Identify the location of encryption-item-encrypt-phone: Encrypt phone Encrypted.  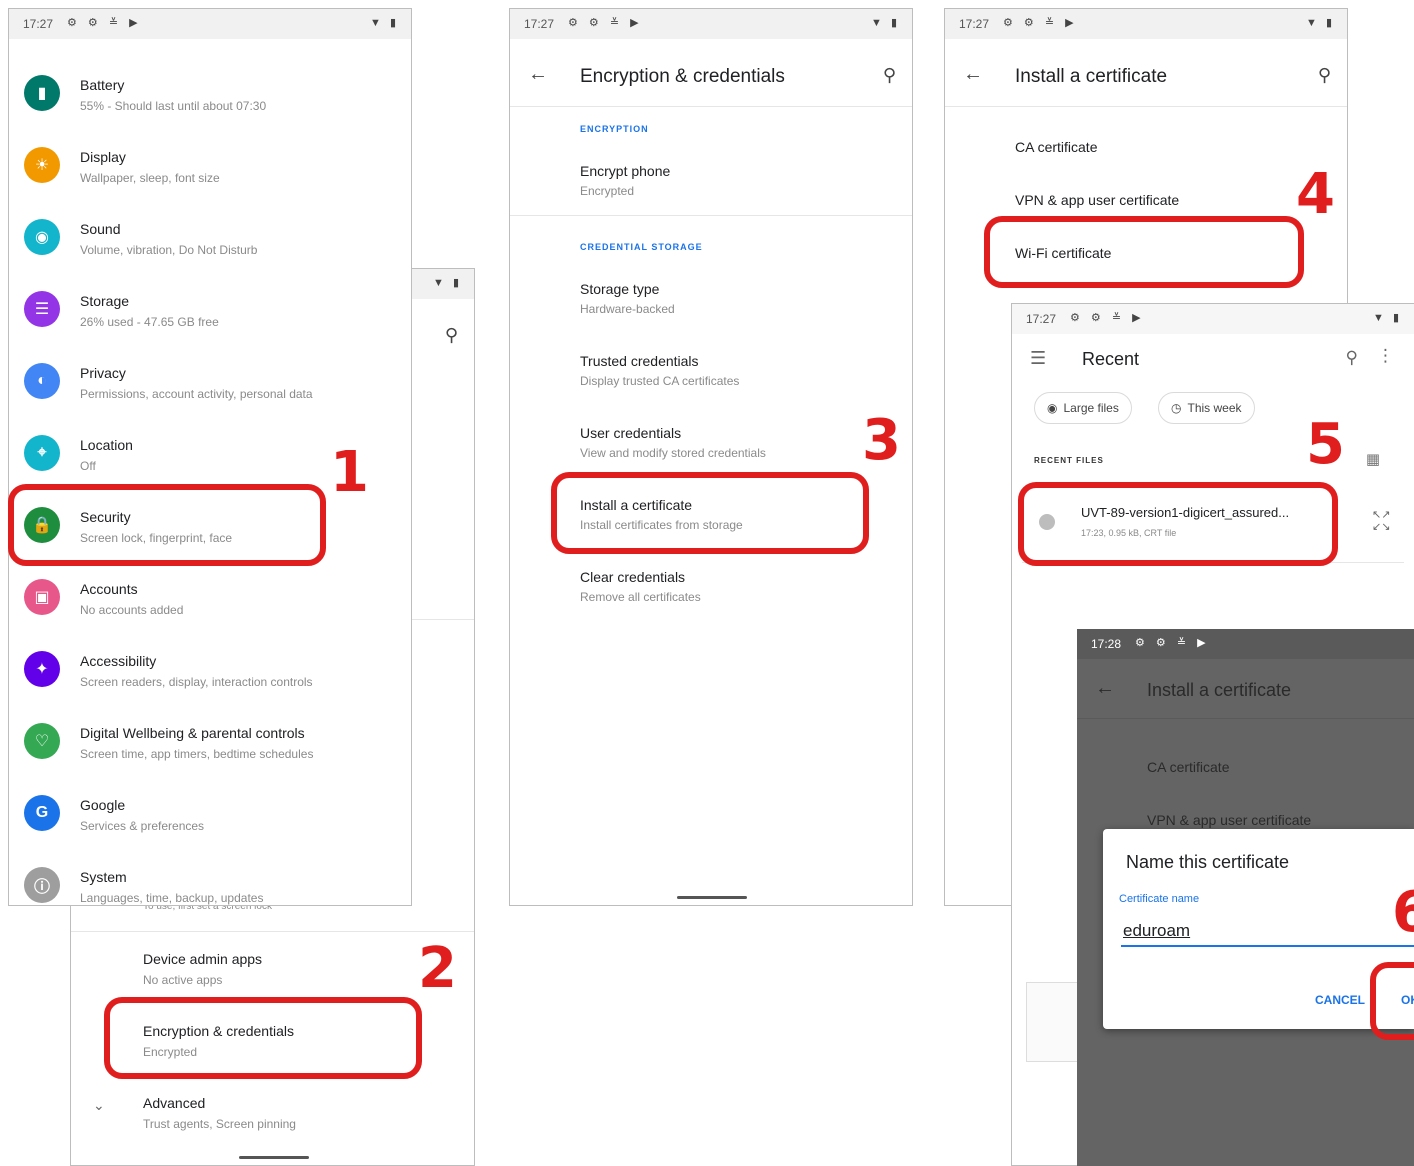
(711, 184).